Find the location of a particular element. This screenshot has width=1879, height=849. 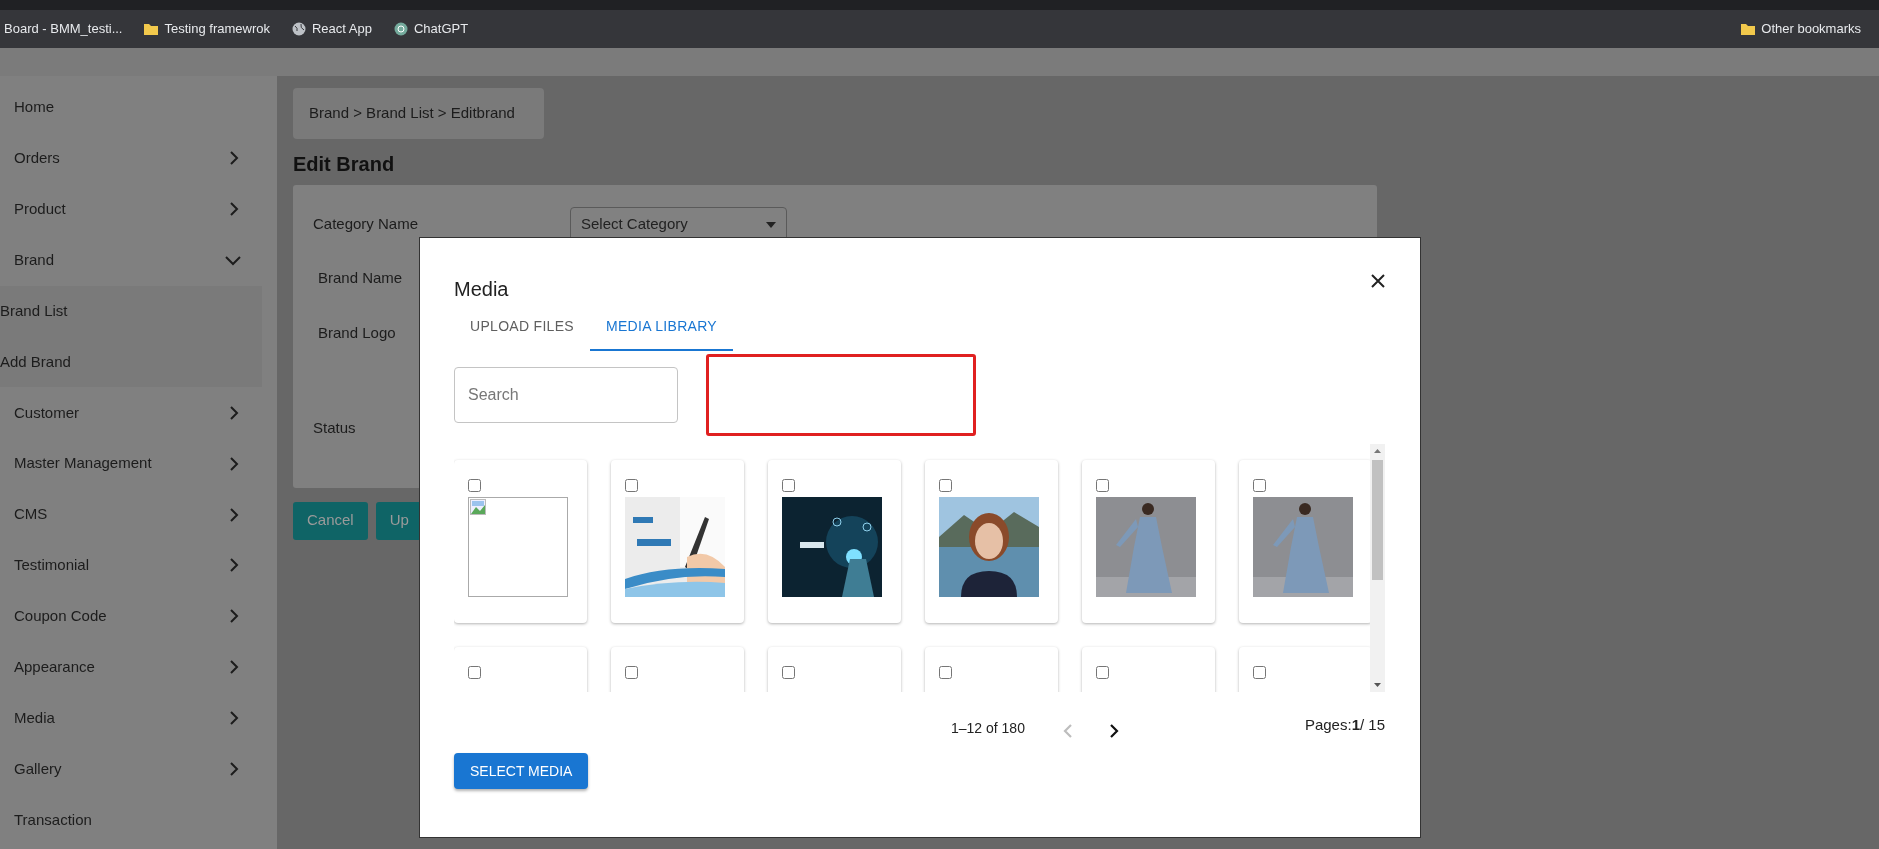

bookmark-label: Testing framewrok is located at coordinates (217, 29).